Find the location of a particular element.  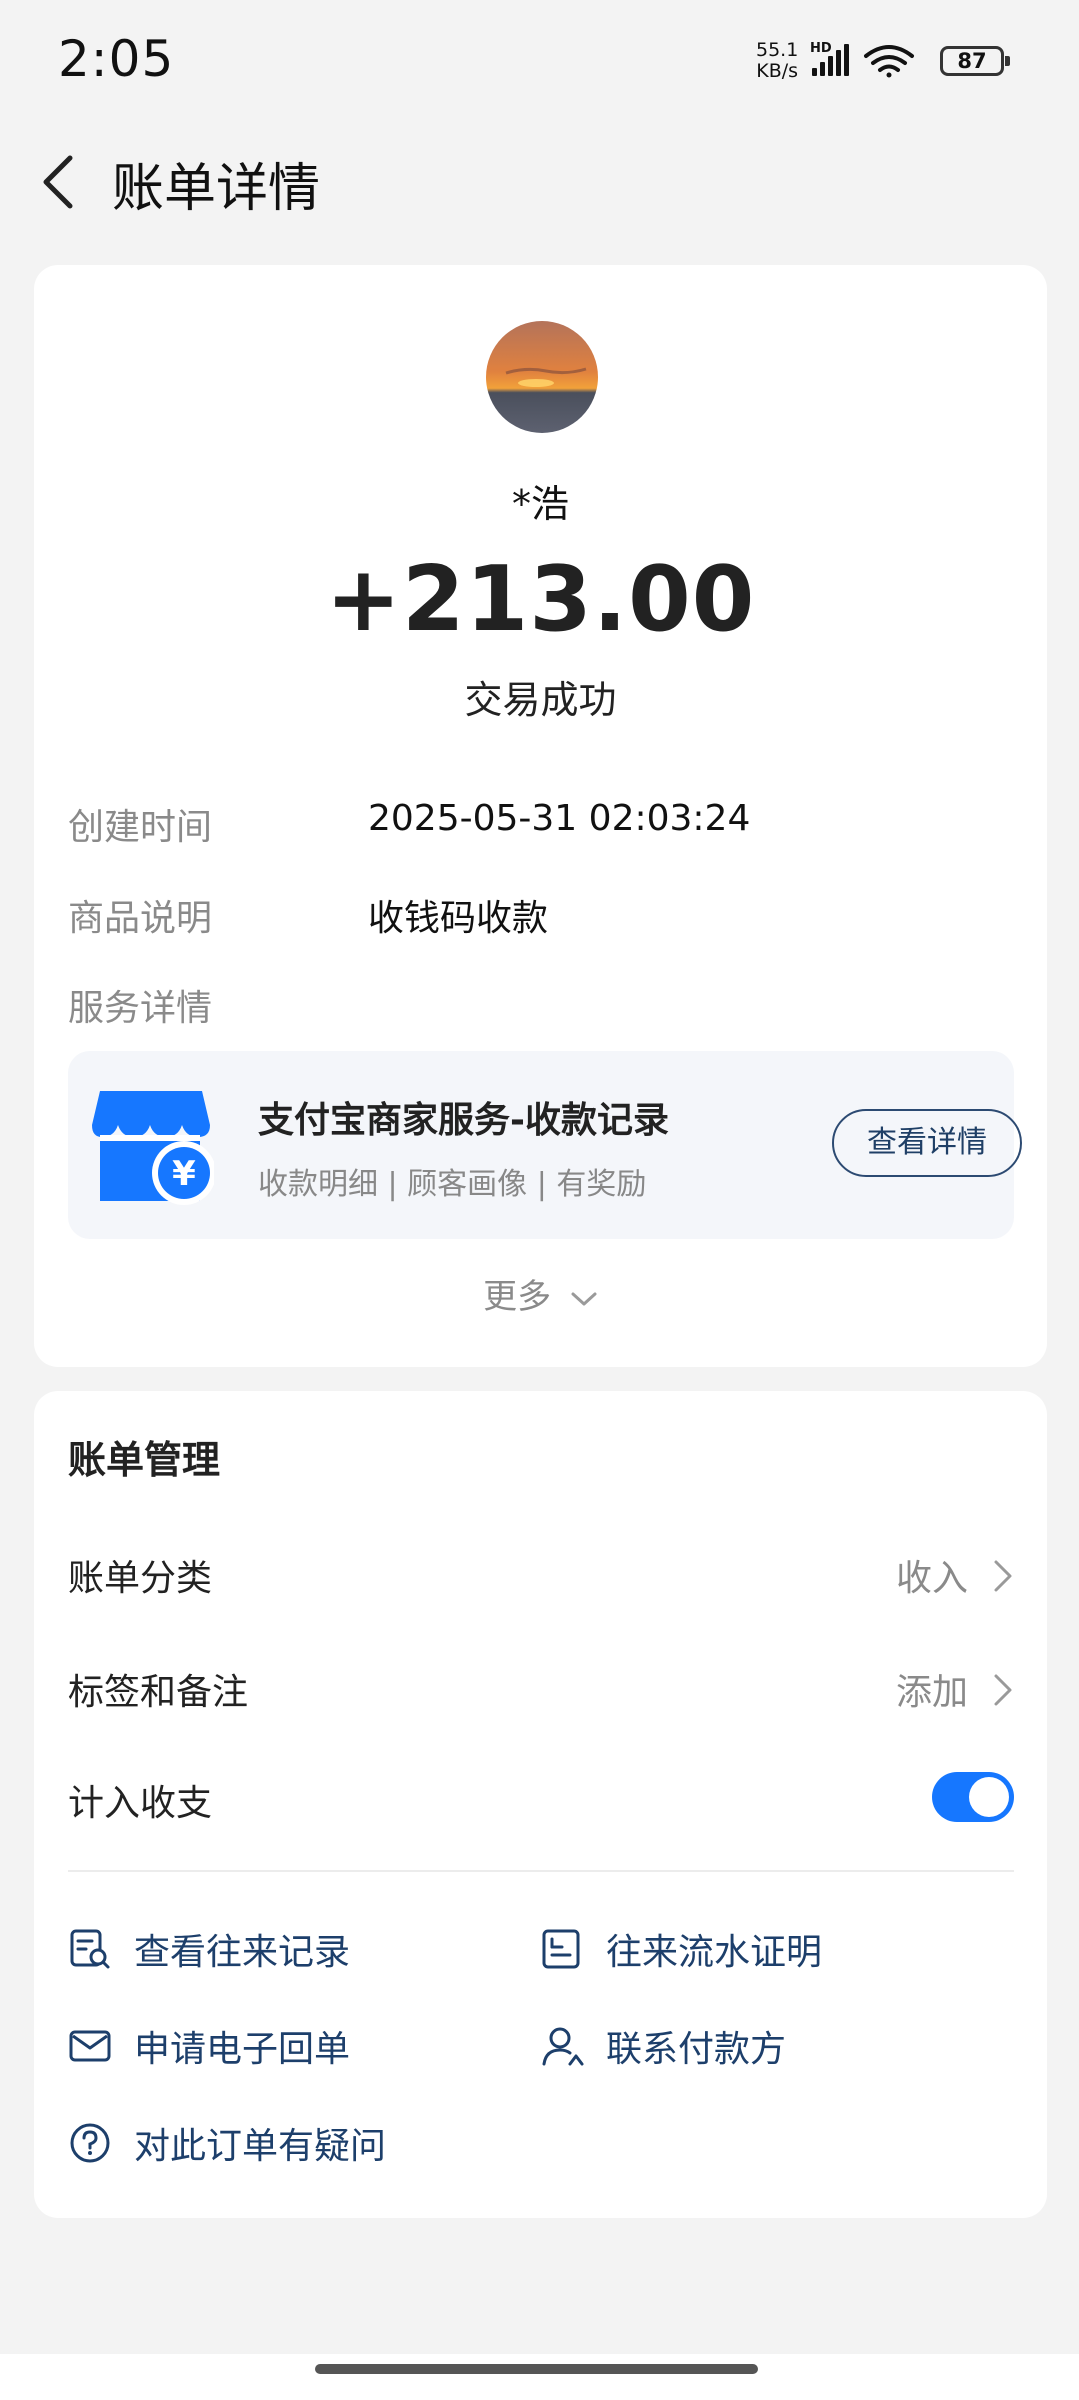

detail-label: 商品说明 is located at coordinates (140, 918).